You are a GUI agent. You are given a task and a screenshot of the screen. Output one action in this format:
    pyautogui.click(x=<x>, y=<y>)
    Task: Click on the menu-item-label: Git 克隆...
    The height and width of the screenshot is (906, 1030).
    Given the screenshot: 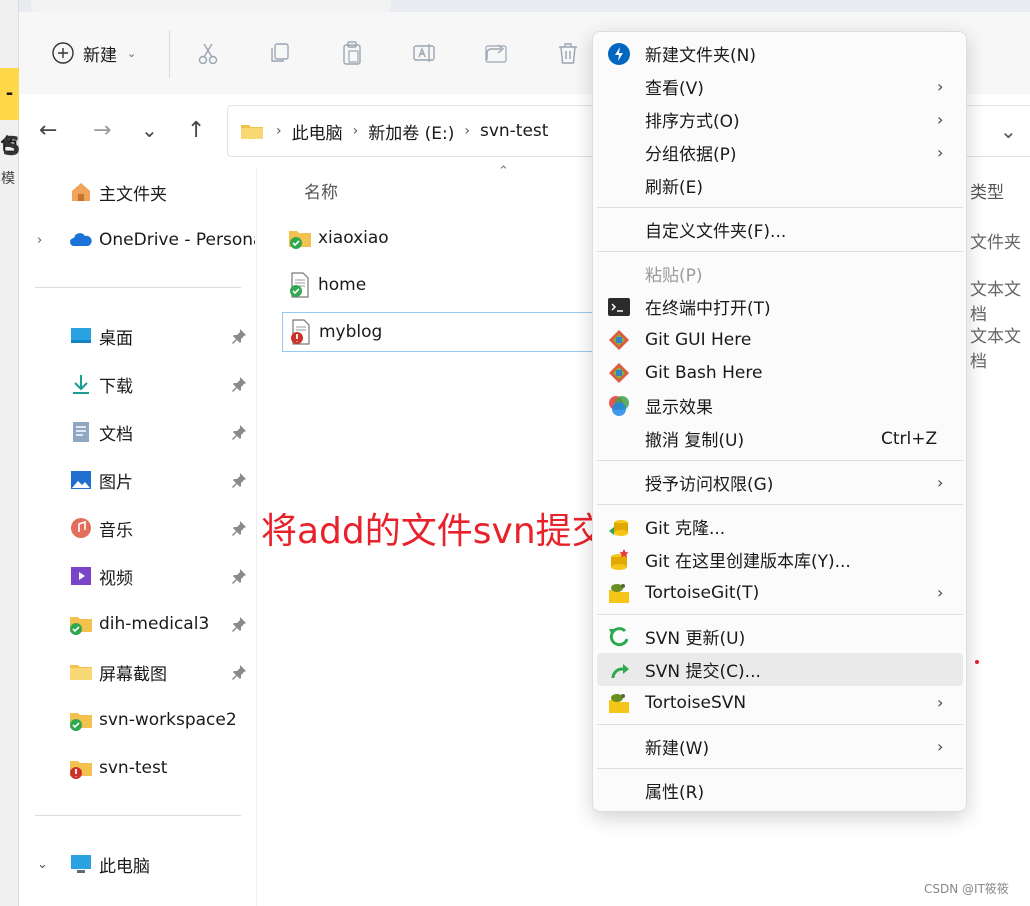 What is the action you would take?
    pyautogui.click(x=685, y=529)
    